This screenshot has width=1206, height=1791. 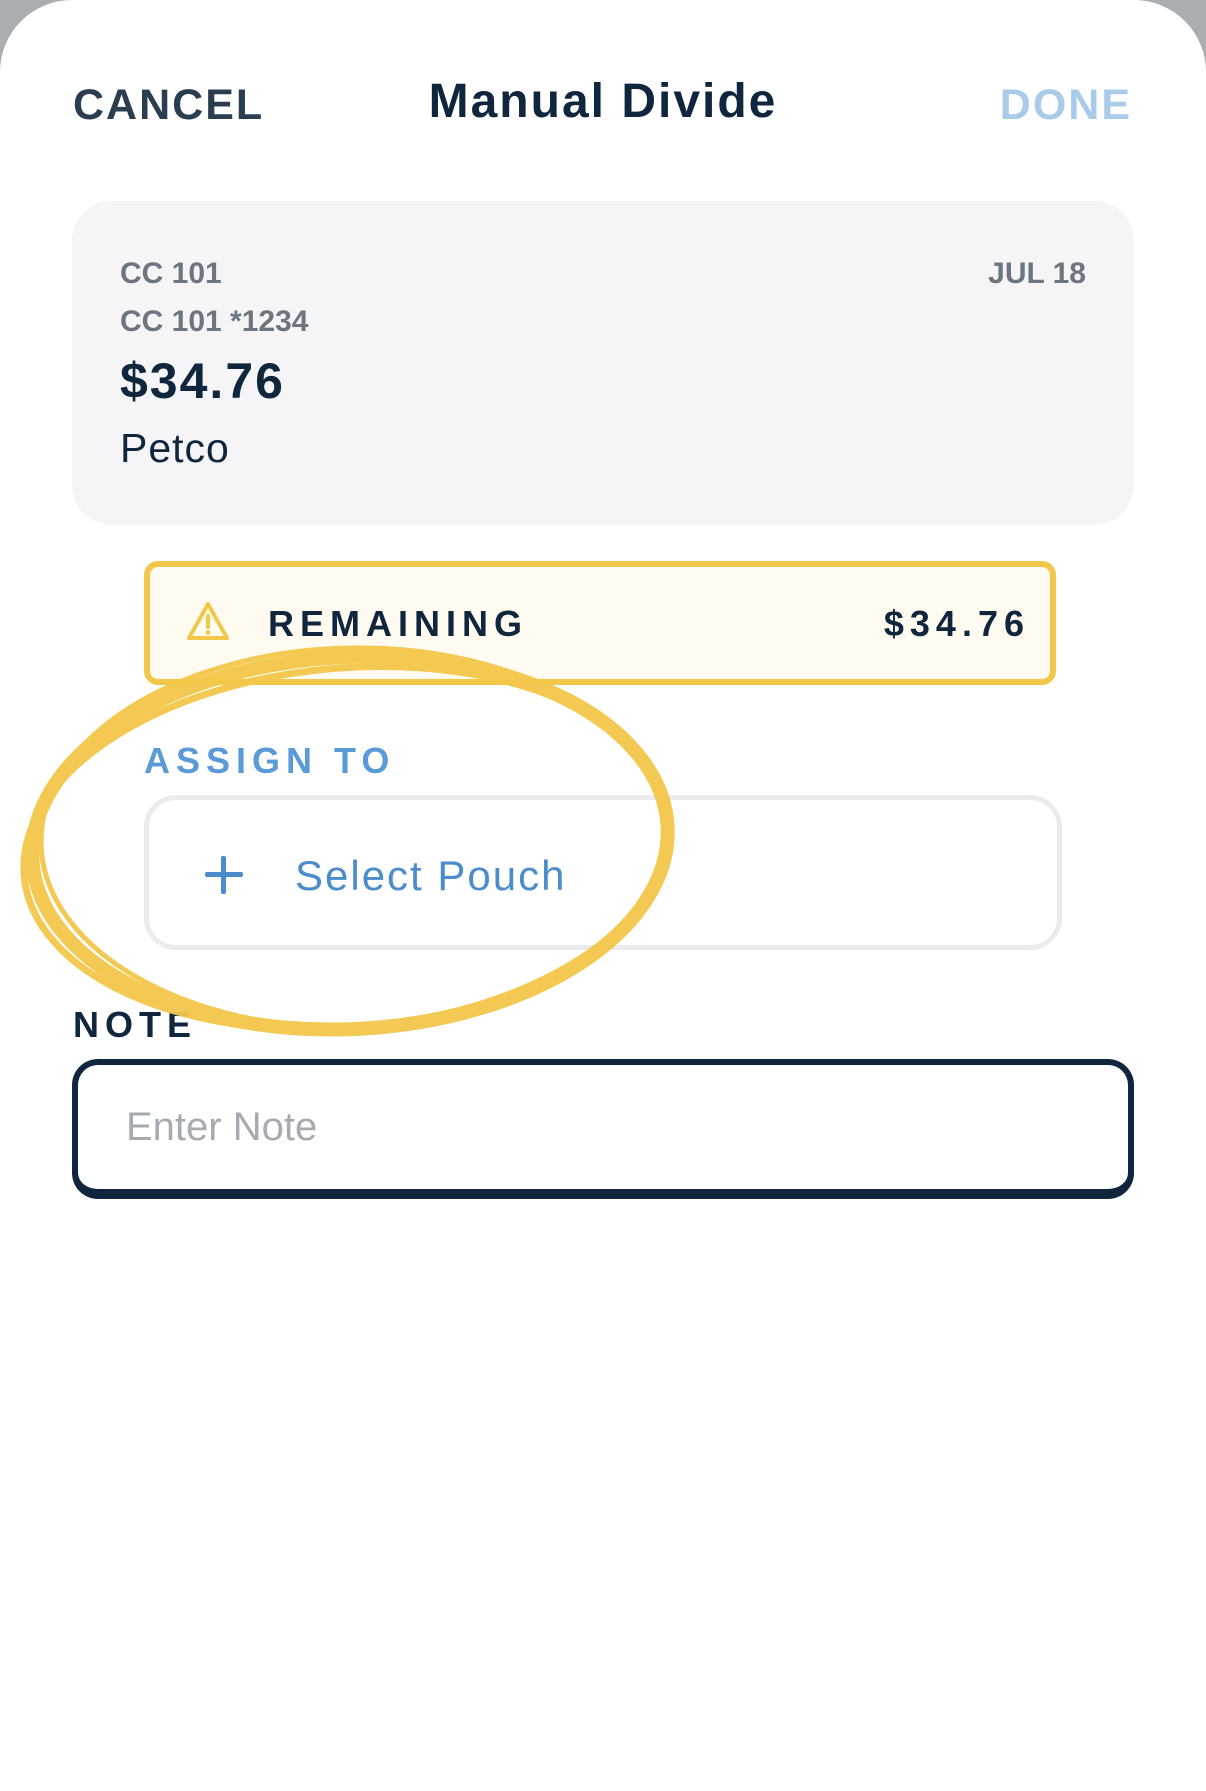 I want to click on remaining-label: REMAINING, so click(x=398, y=623).